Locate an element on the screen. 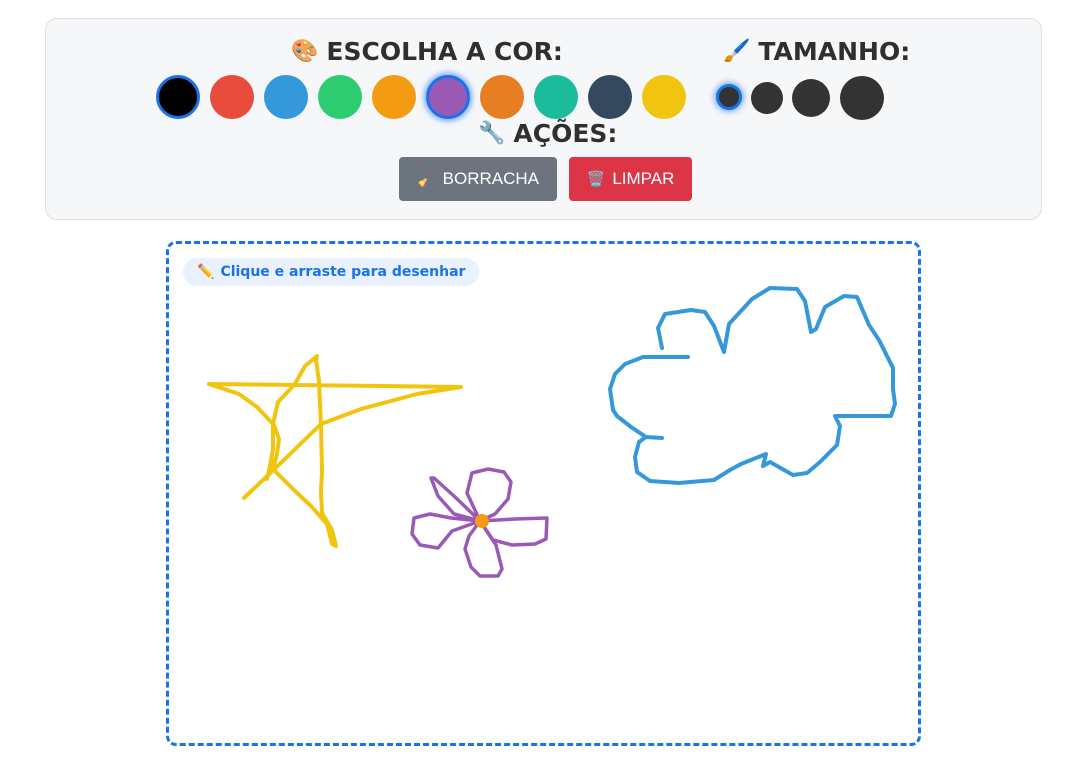 This screenshot has height=760, width=1065. color-swatch-navy is located at coordinates (610, 97).